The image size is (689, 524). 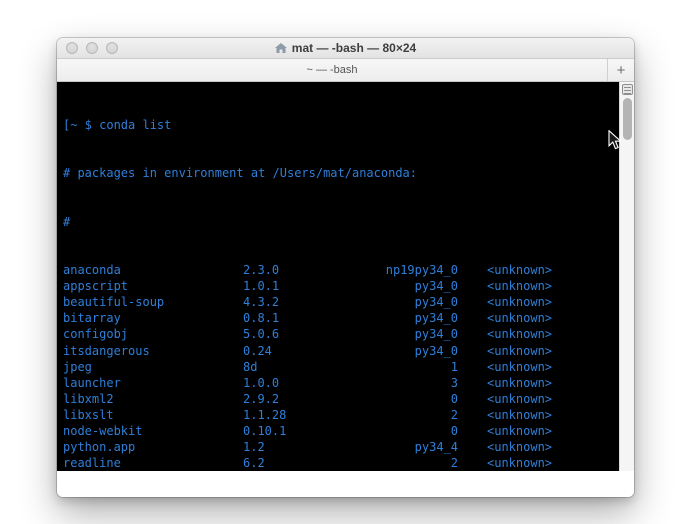 I want to click on package-version: 6.2, so click(x=254, y=463).